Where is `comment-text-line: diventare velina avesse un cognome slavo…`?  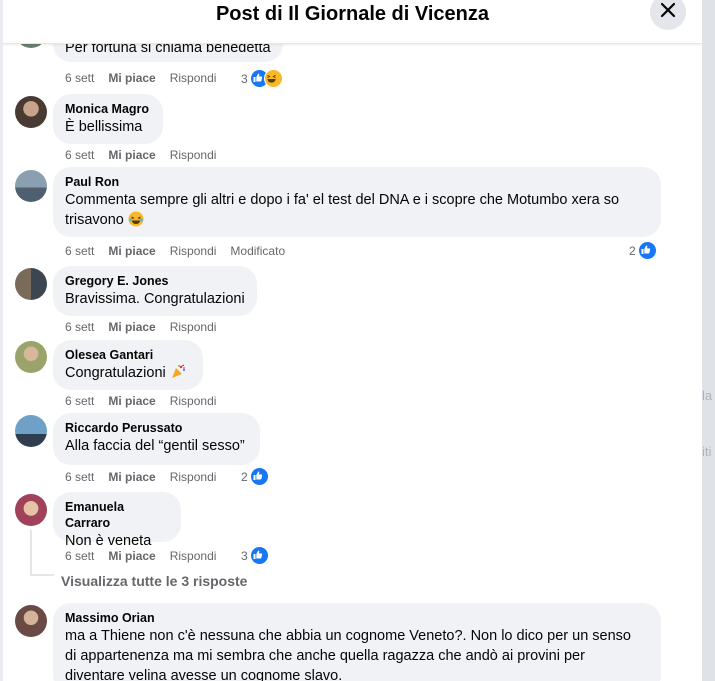 comment-text-line: diventare velina avesse un cognome slavo… is located at coordinates (204, 674).